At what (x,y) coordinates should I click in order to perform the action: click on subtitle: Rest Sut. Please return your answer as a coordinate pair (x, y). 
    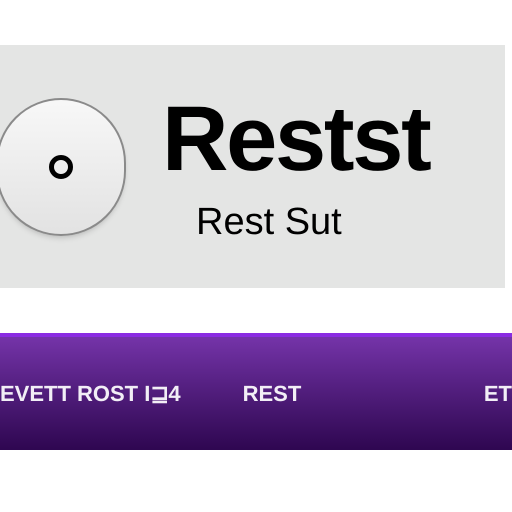
    Looking at the image, I should click on (269, 221).